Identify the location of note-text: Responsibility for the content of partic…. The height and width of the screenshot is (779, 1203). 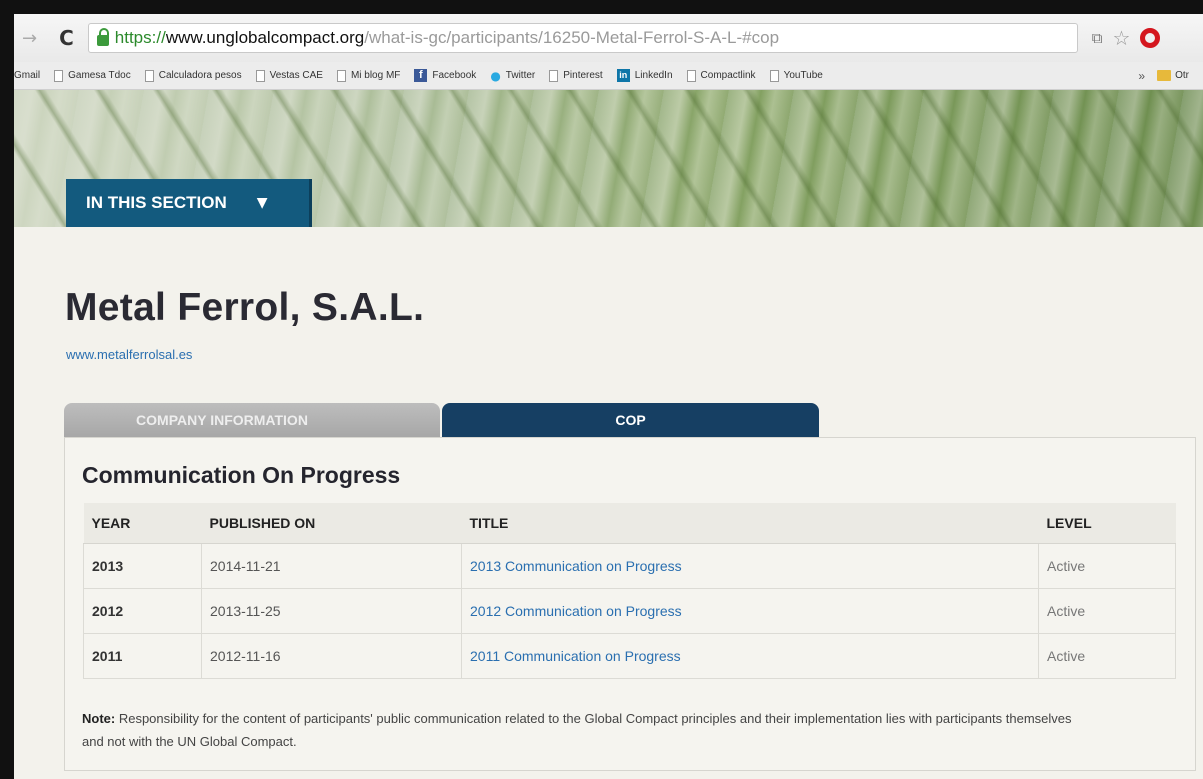
(577, 730).